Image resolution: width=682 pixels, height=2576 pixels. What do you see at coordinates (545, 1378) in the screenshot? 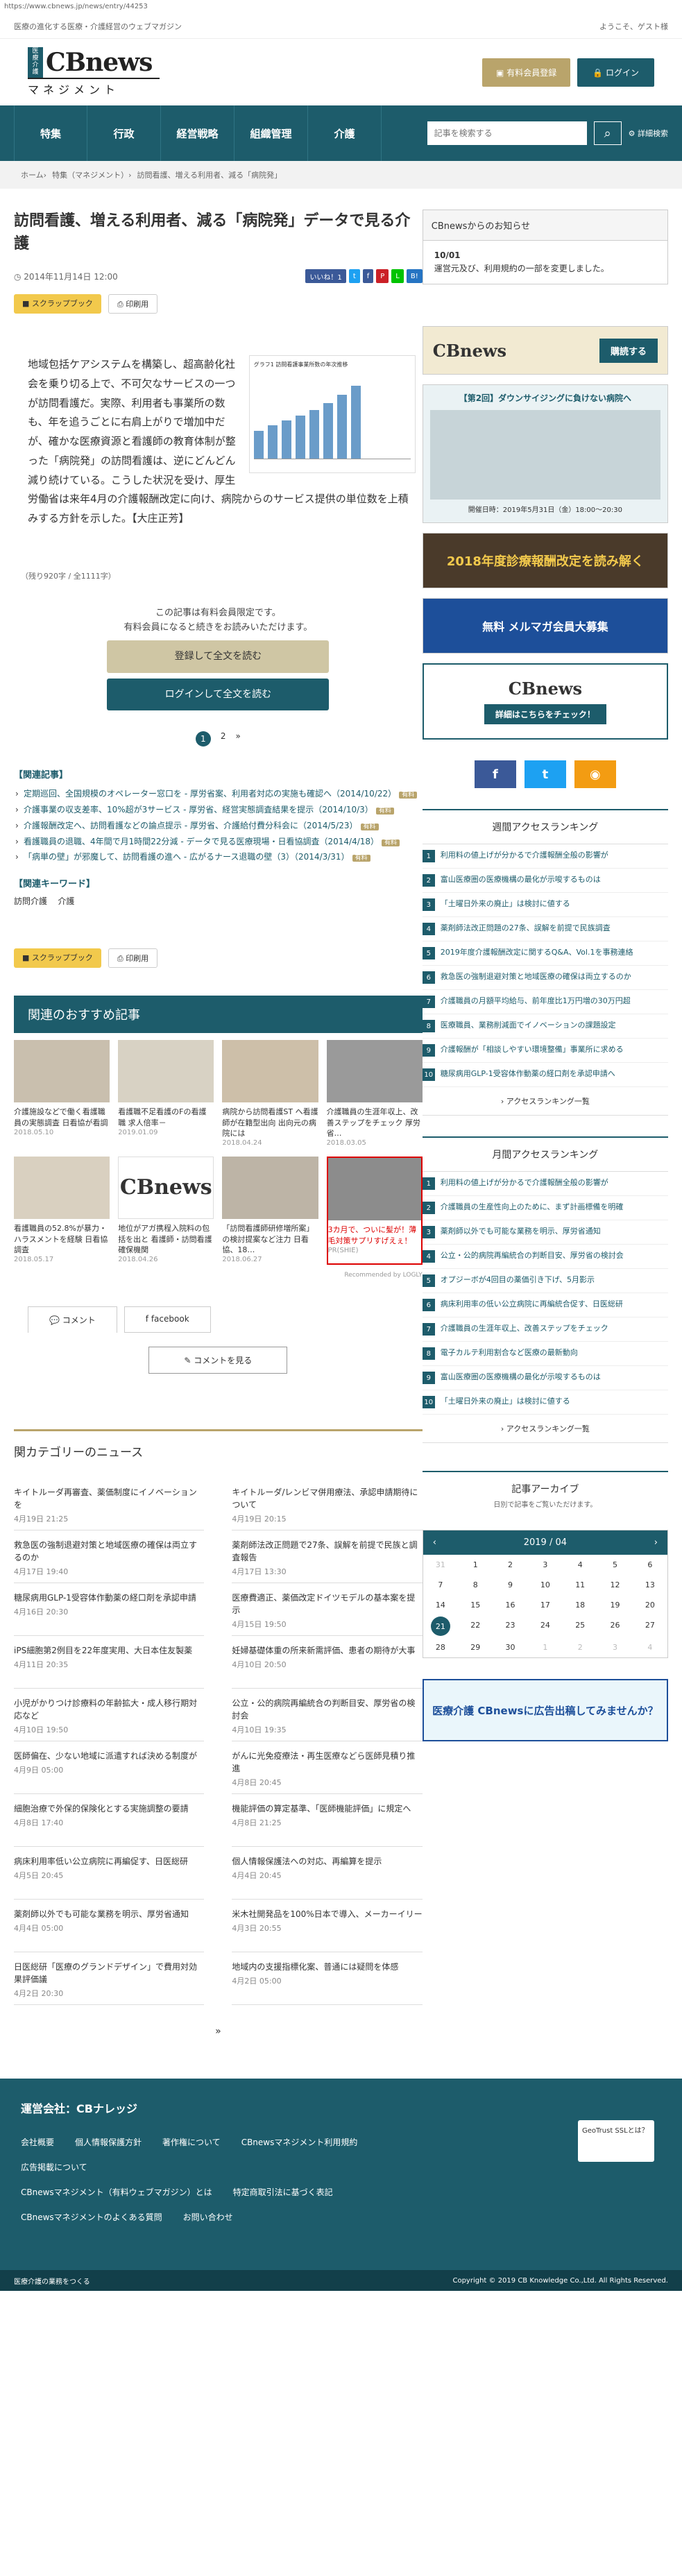
I see `ranking-item: 9 富山医療圏の医療機構の最化が示唆するものは` at bounding box center [545, 1378].